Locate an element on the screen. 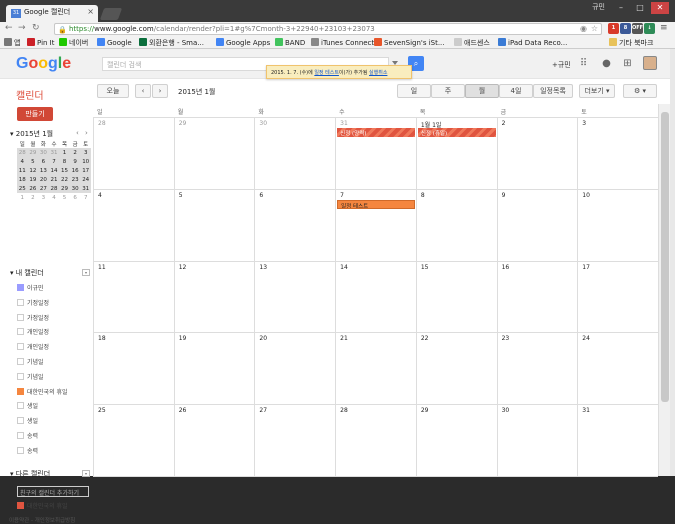 This screenshot has height=524, width=675. bookmark-item: Pin It is located at coordinates (40, 42).